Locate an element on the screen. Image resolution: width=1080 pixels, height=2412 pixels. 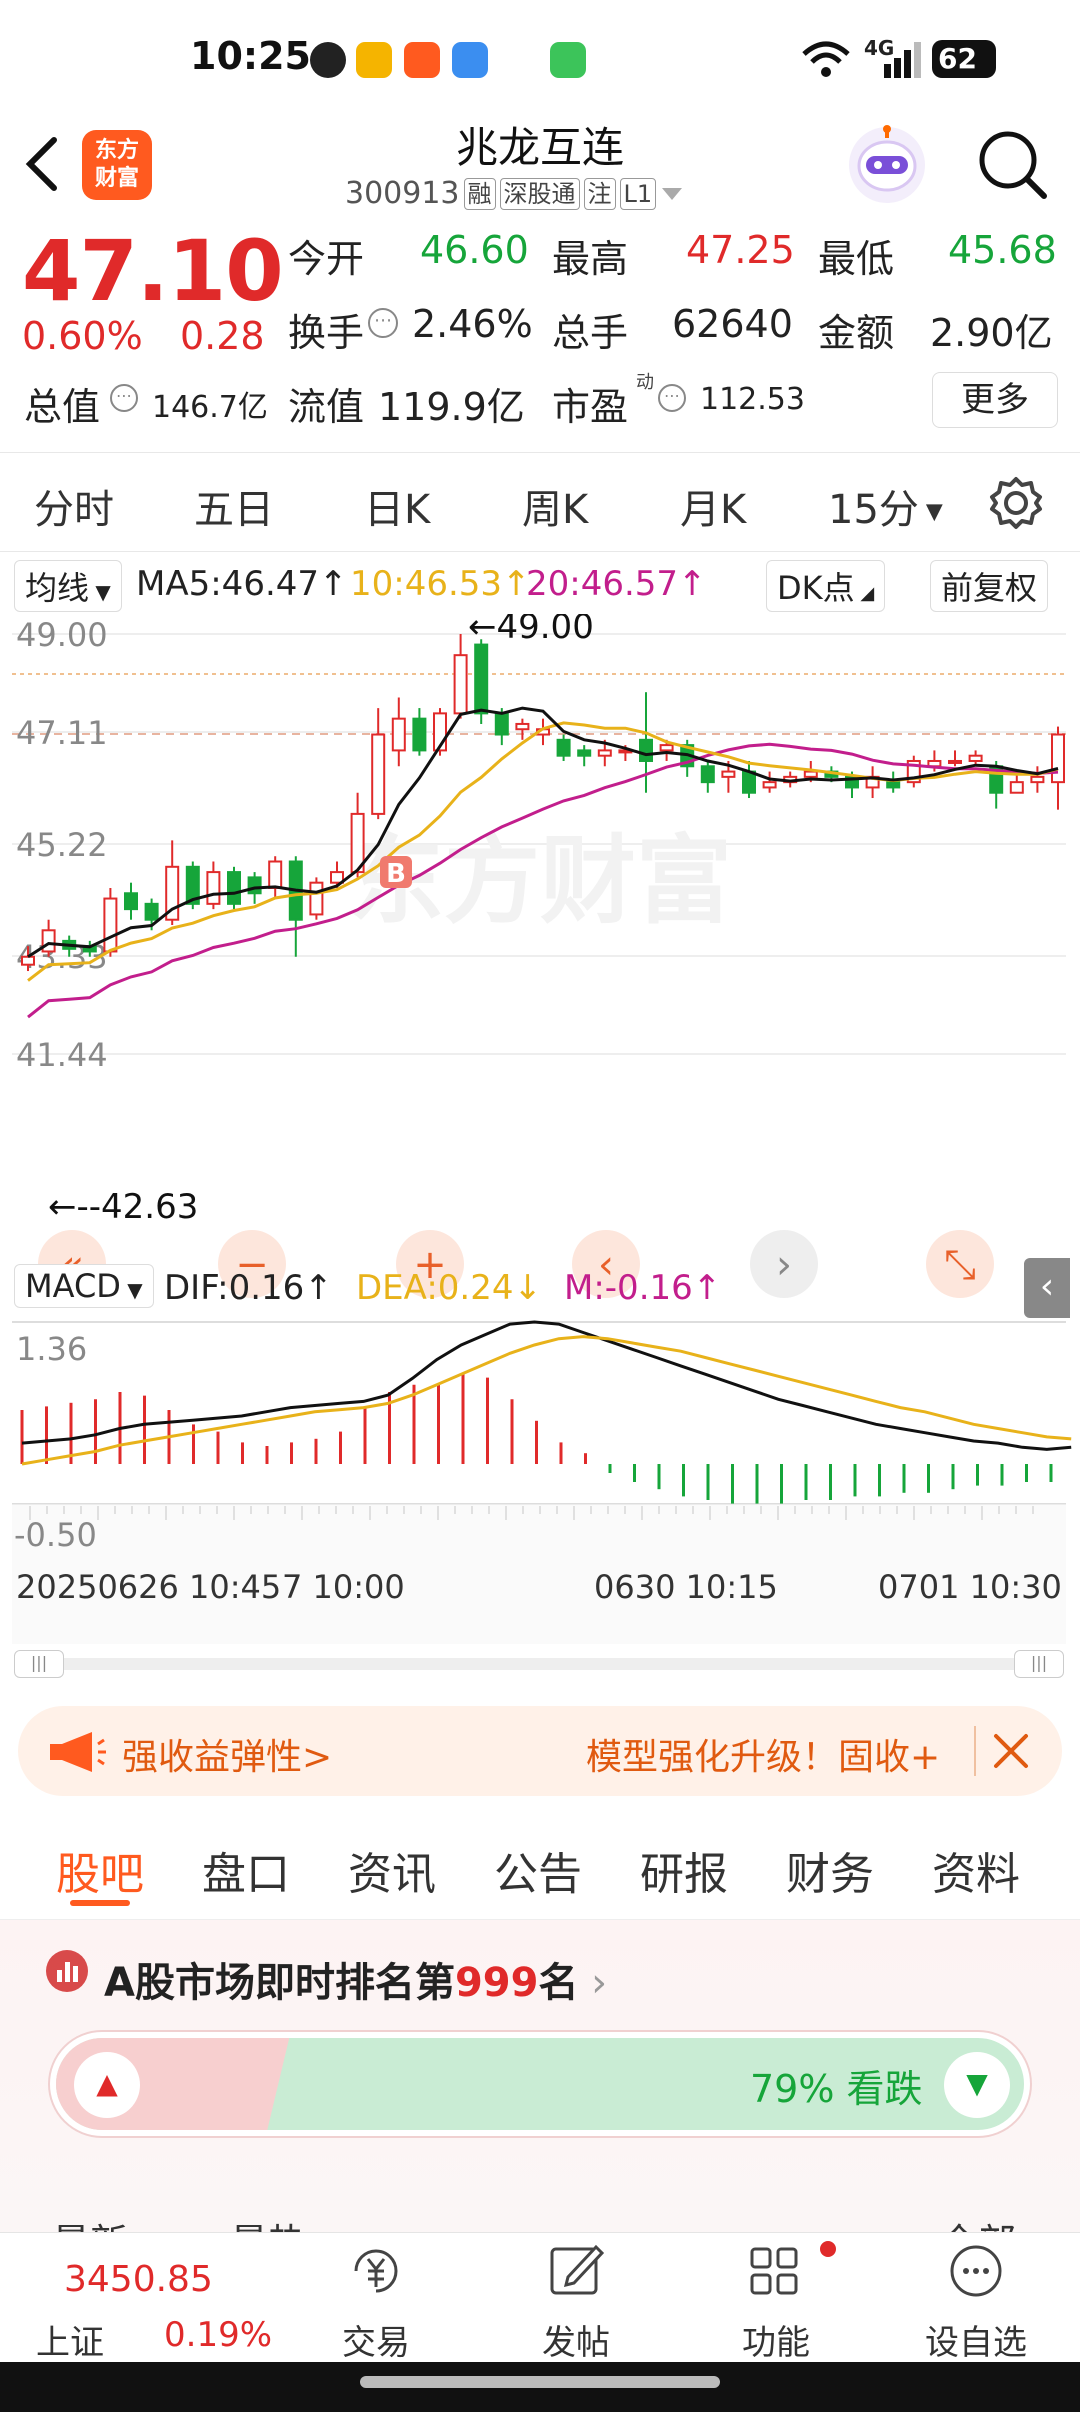
next-button: › is located at coordinates (784, 1264).